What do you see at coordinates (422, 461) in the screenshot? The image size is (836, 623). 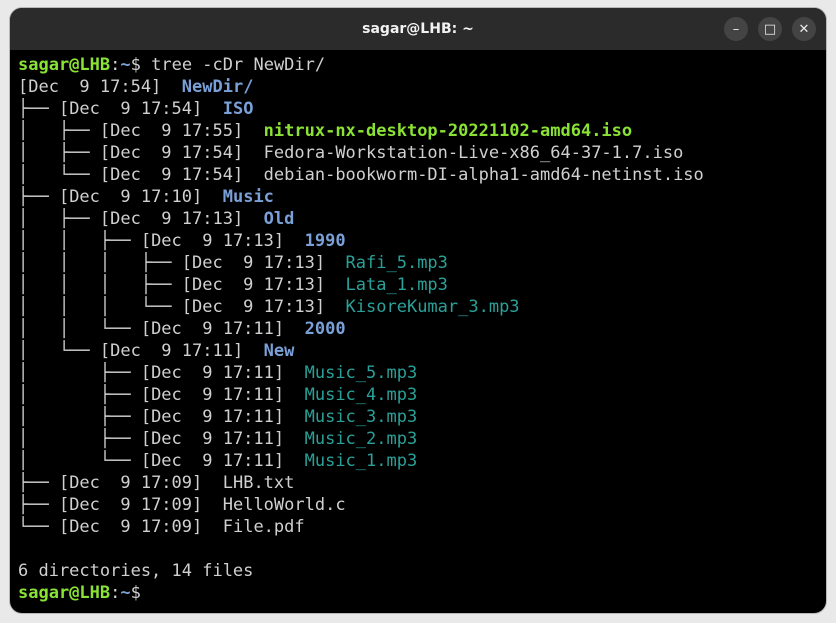 I see `tree-line: │ └── [Dec 9 17:11] Music_1.mp3` at bounding box center [422, 461].